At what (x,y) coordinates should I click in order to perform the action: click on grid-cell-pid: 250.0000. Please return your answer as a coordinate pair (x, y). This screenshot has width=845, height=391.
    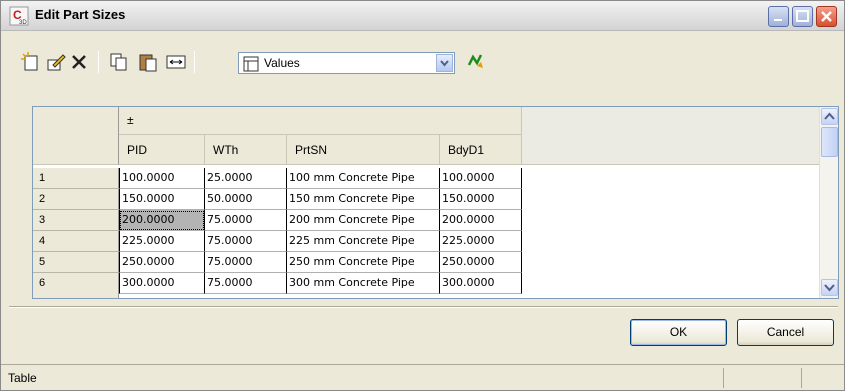
    Looking at the image, I should click on (162, 262).